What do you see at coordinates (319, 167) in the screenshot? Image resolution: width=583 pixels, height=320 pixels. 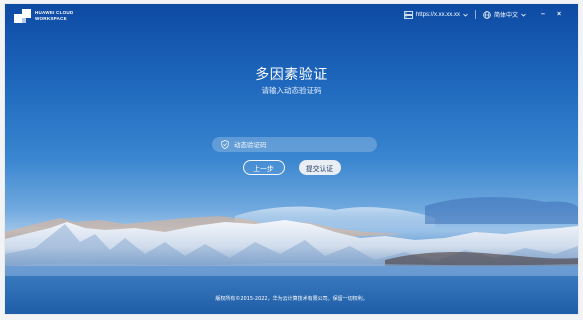 I see `submit-auth-button: 提交认证` at bounding box center [319, 167].